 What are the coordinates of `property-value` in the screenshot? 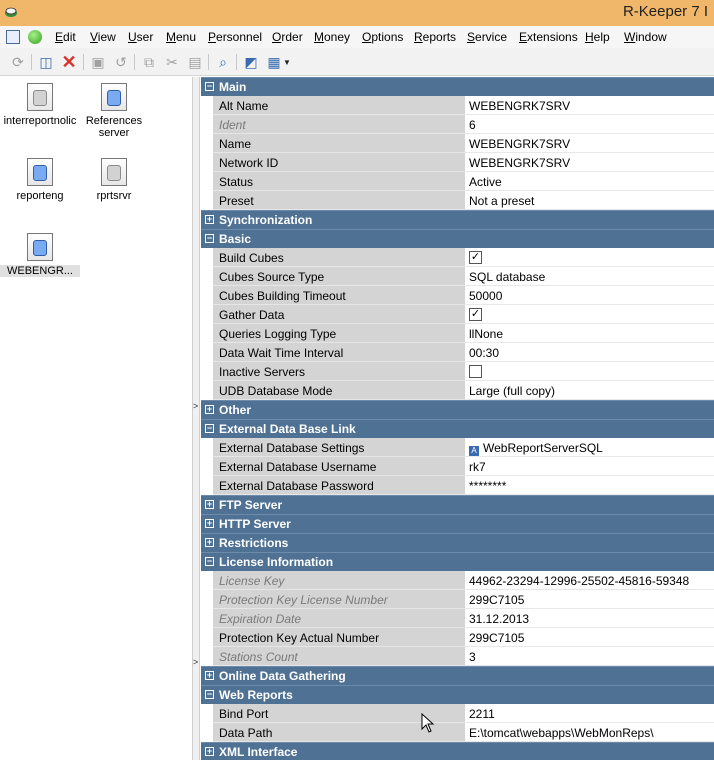 It's located at (589, 371).